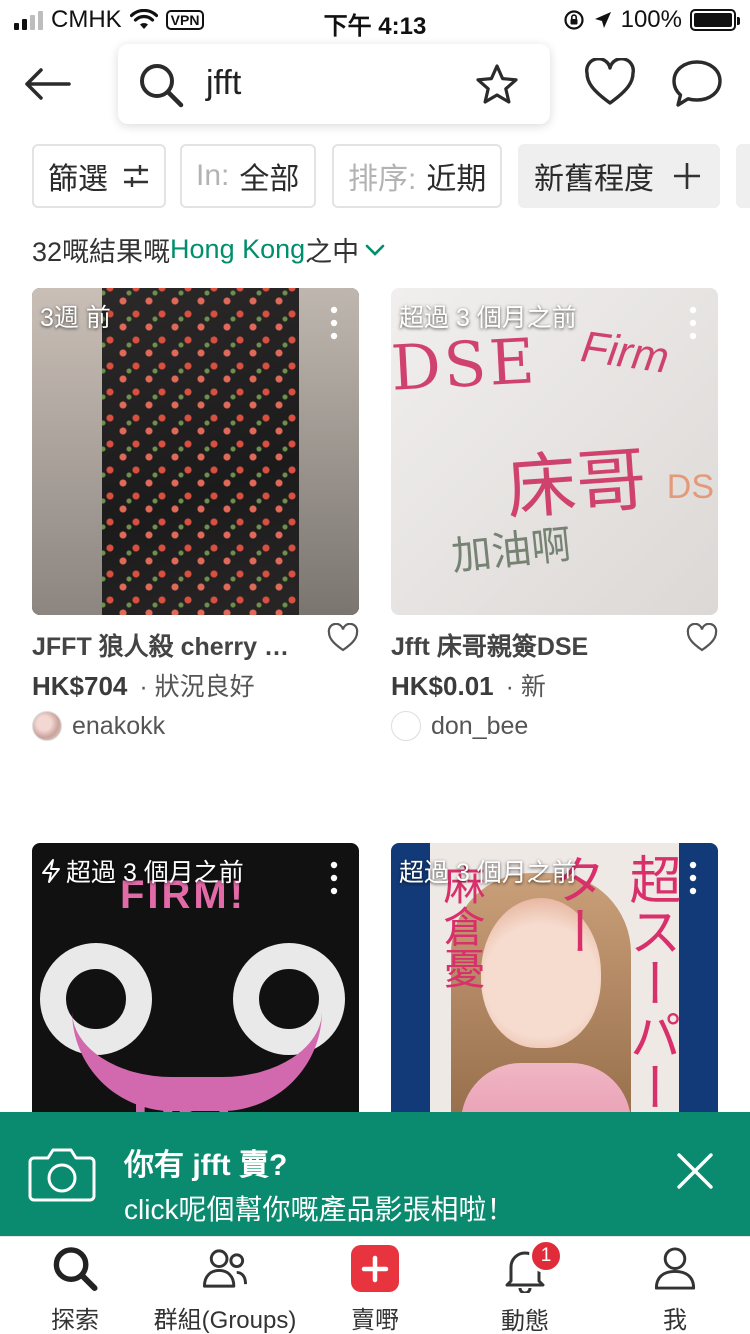 The width and height of the screenshot is (750, 1334). I want to click on listing-age: 3週 前, so click(75, 318).